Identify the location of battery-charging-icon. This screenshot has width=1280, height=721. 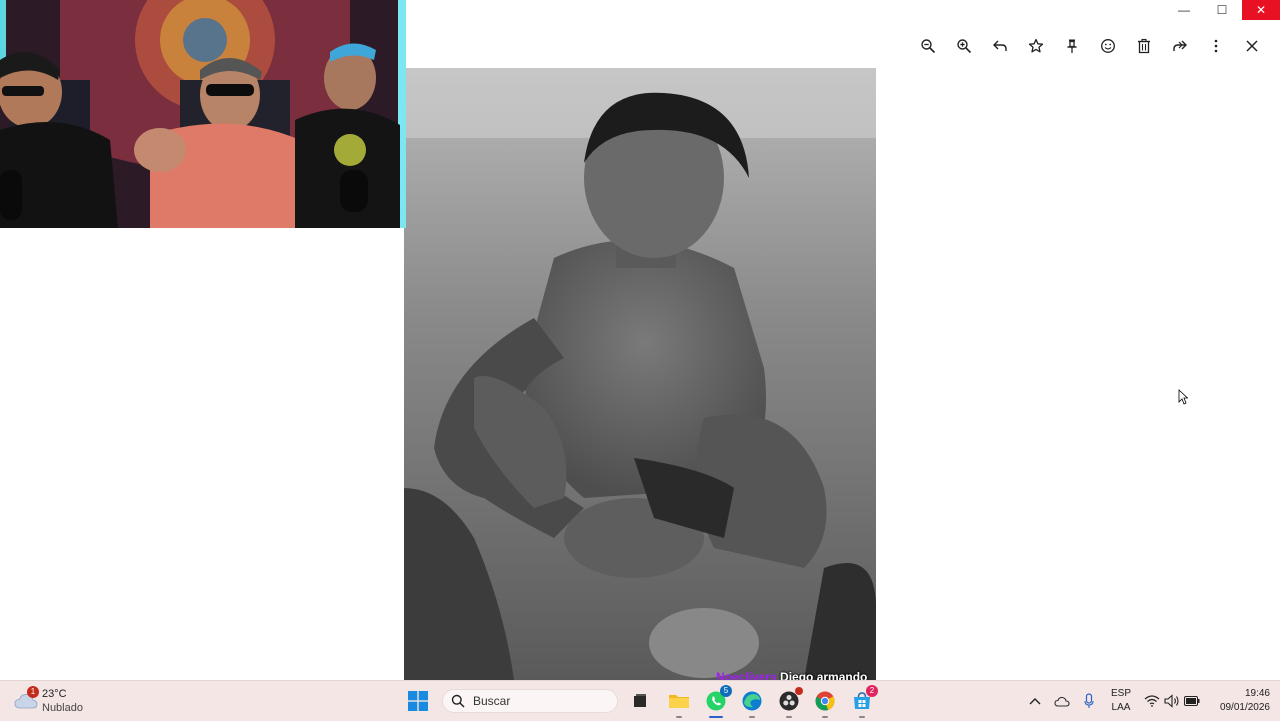
(1192, 701).